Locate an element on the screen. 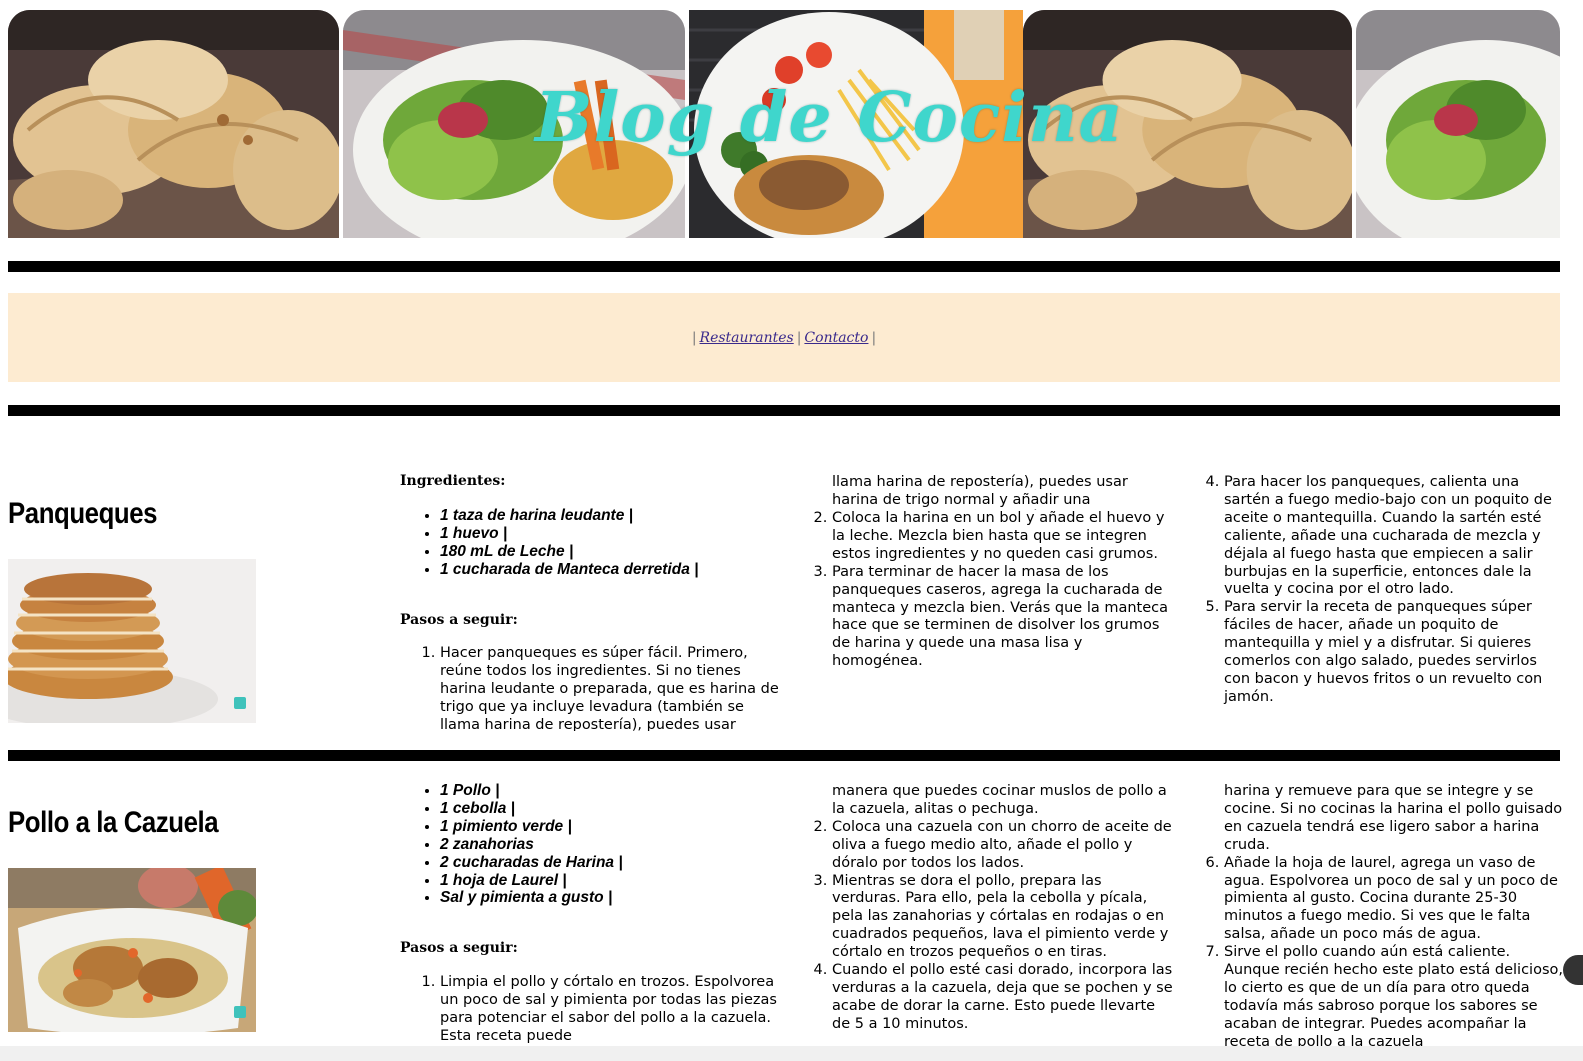  nav-bar: | Restaurantes | Contacto | is located at coordinates (784, 337).